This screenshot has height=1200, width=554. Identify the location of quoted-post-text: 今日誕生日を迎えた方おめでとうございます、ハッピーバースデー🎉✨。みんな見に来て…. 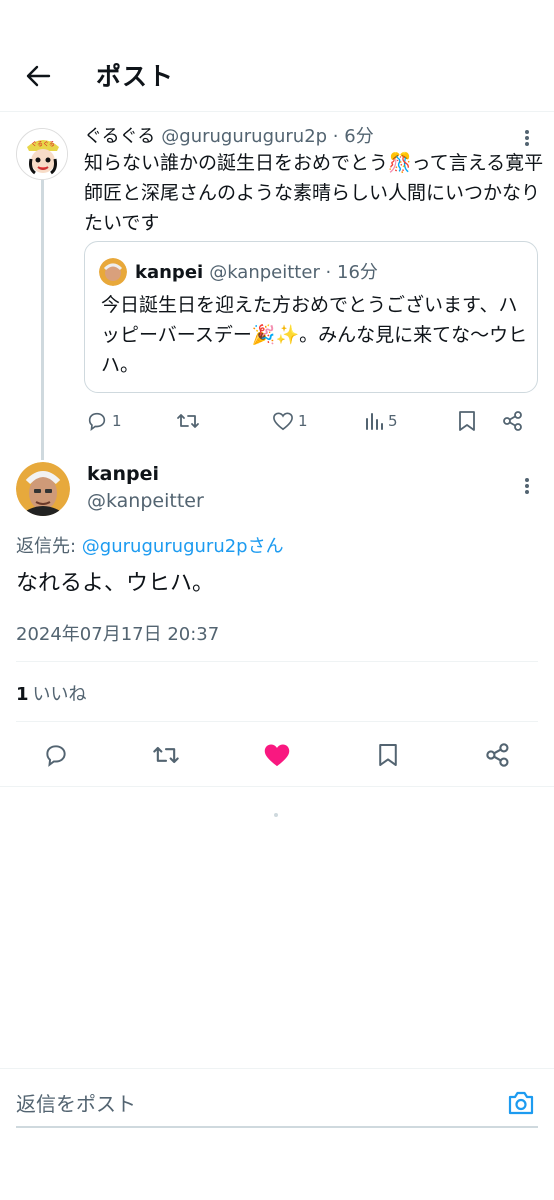
(314, 335).